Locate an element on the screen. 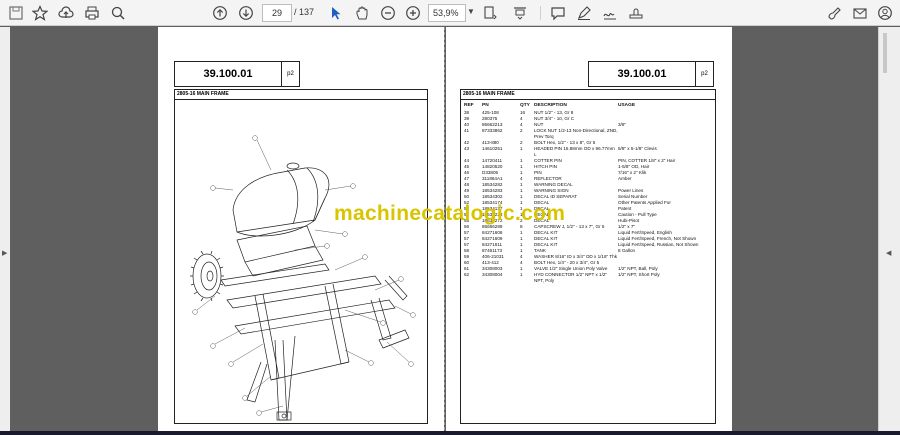 Image resolution: width=900 pixels, height=435 pixels. cell-usage: 5/8" x 5-1/8" Clevis is located at coordinates (637, 148).